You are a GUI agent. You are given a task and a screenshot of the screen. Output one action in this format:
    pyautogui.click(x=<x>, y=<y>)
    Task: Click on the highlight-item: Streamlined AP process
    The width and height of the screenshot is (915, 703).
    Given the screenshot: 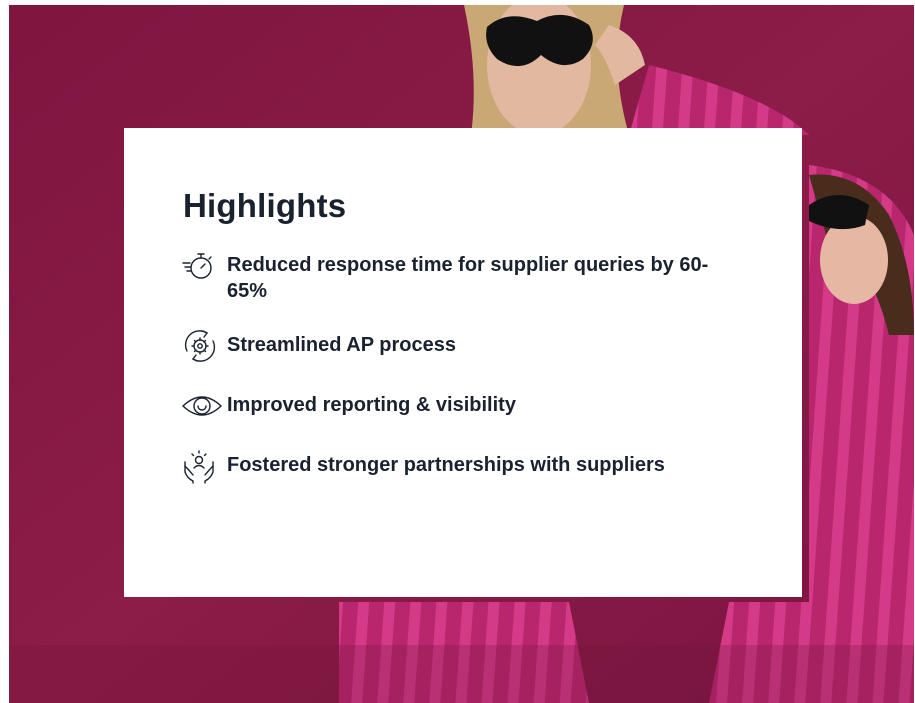 What is the action you would take?
    pyautogui.click(x=472, y=346)
    